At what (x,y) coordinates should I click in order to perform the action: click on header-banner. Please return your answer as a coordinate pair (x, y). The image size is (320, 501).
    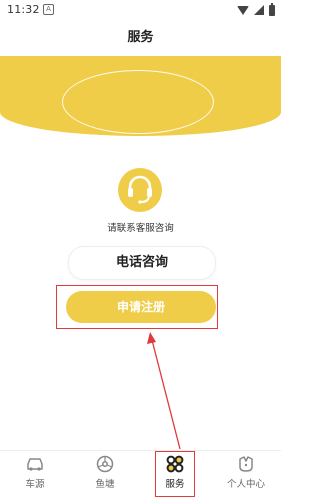
    Looking at the image, I should click on (140, 96).